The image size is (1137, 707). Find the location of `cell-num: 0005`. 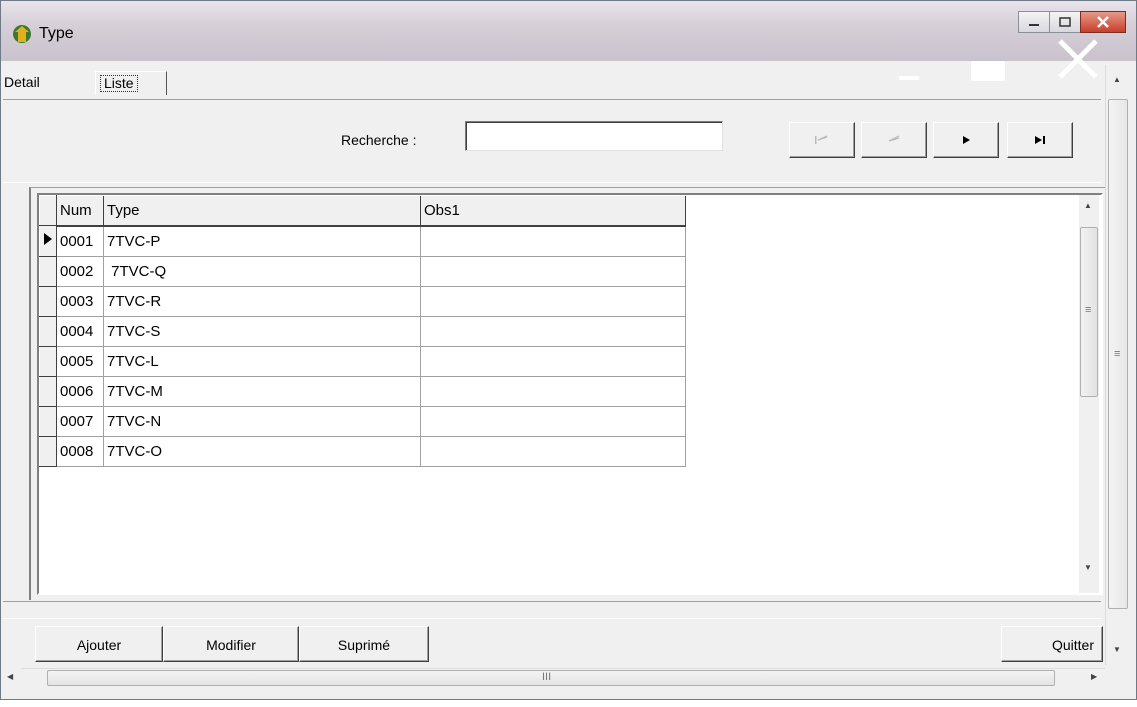

cell-num: 0005 is located at coordinates (80, 361).